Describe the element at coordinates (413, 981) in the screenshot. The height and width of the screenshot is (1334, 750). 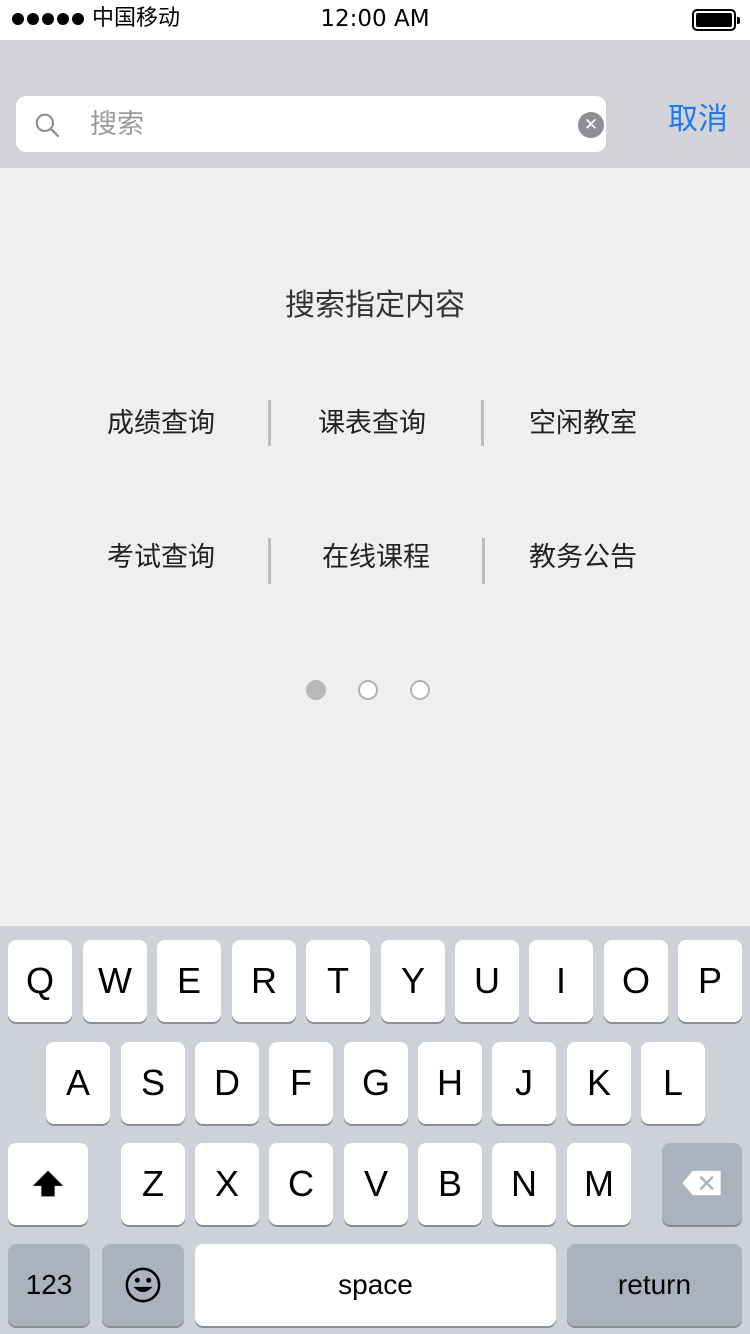
I see `key-y: Y` at that location.